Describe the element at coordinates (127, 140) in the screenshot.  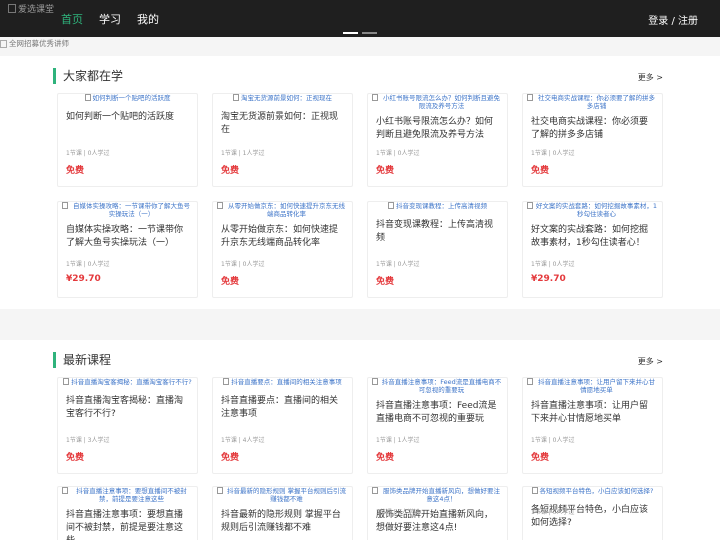
I see `course-card: 如何判断一个贴吧的活跃度 如何判断一个贴吧的活跃度 1节课 | 0人学过 免费` at that location.